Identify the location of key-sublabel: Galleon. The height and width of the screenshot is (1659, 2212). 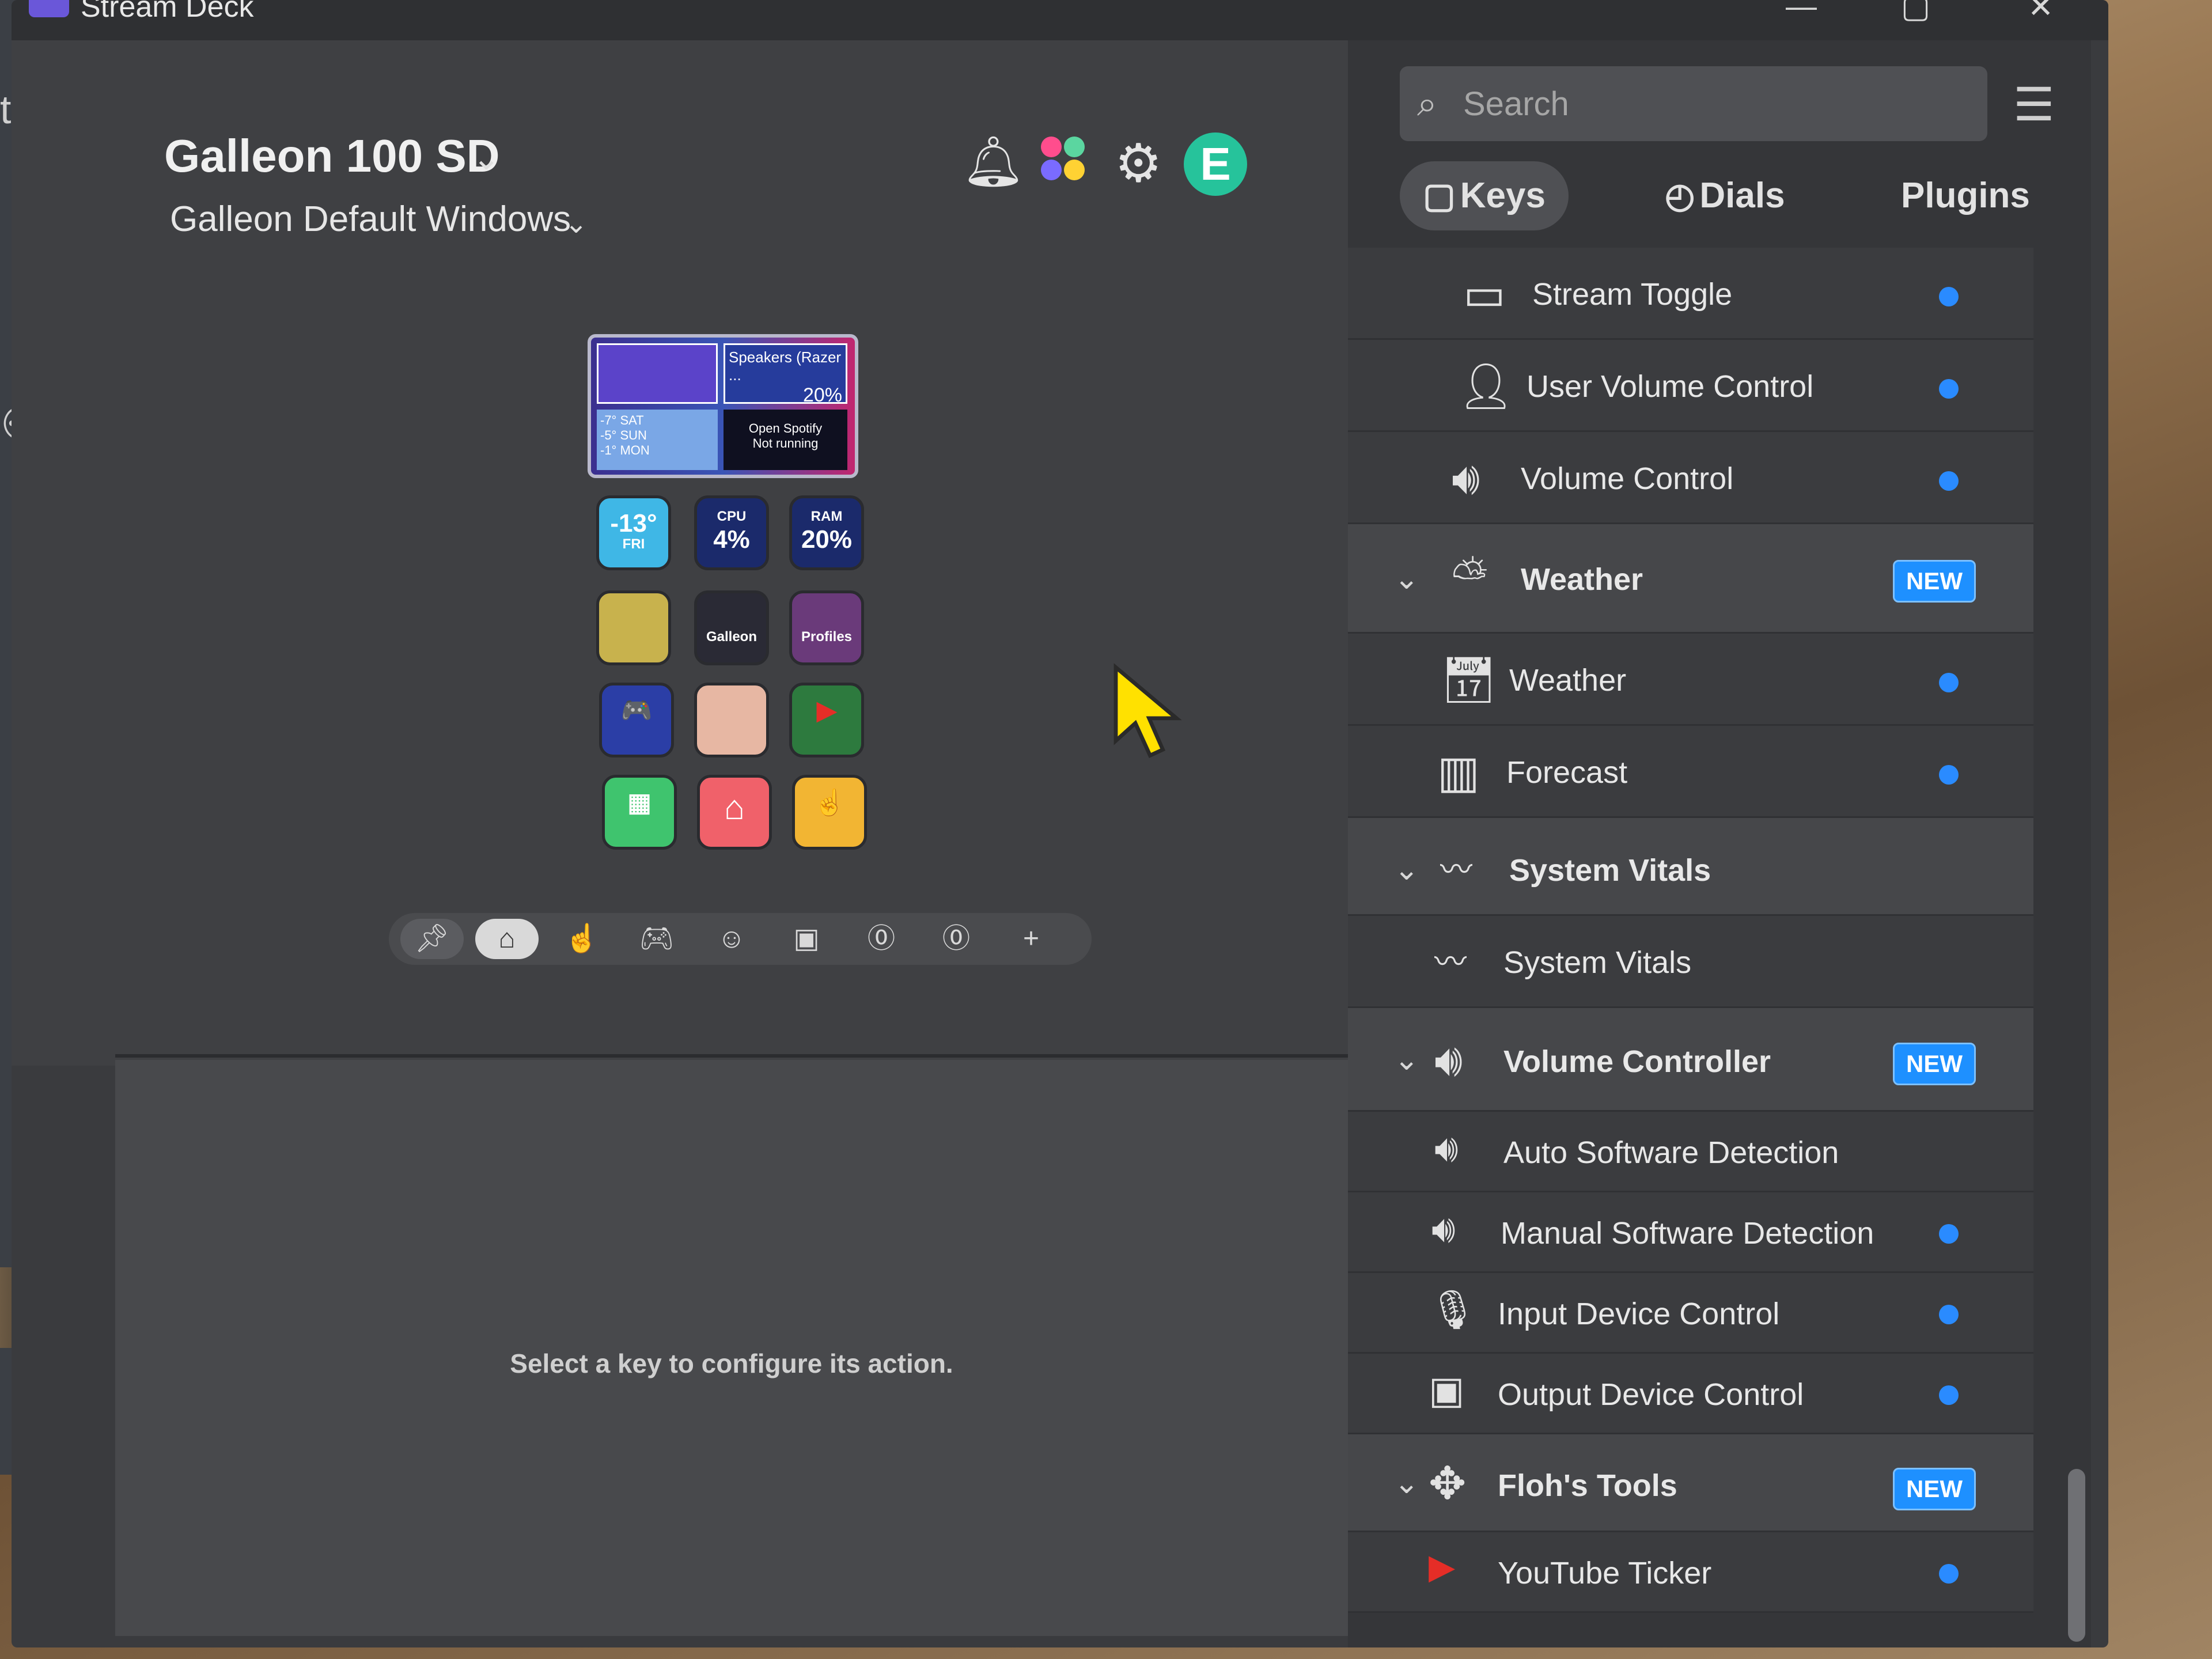
(731, 637).